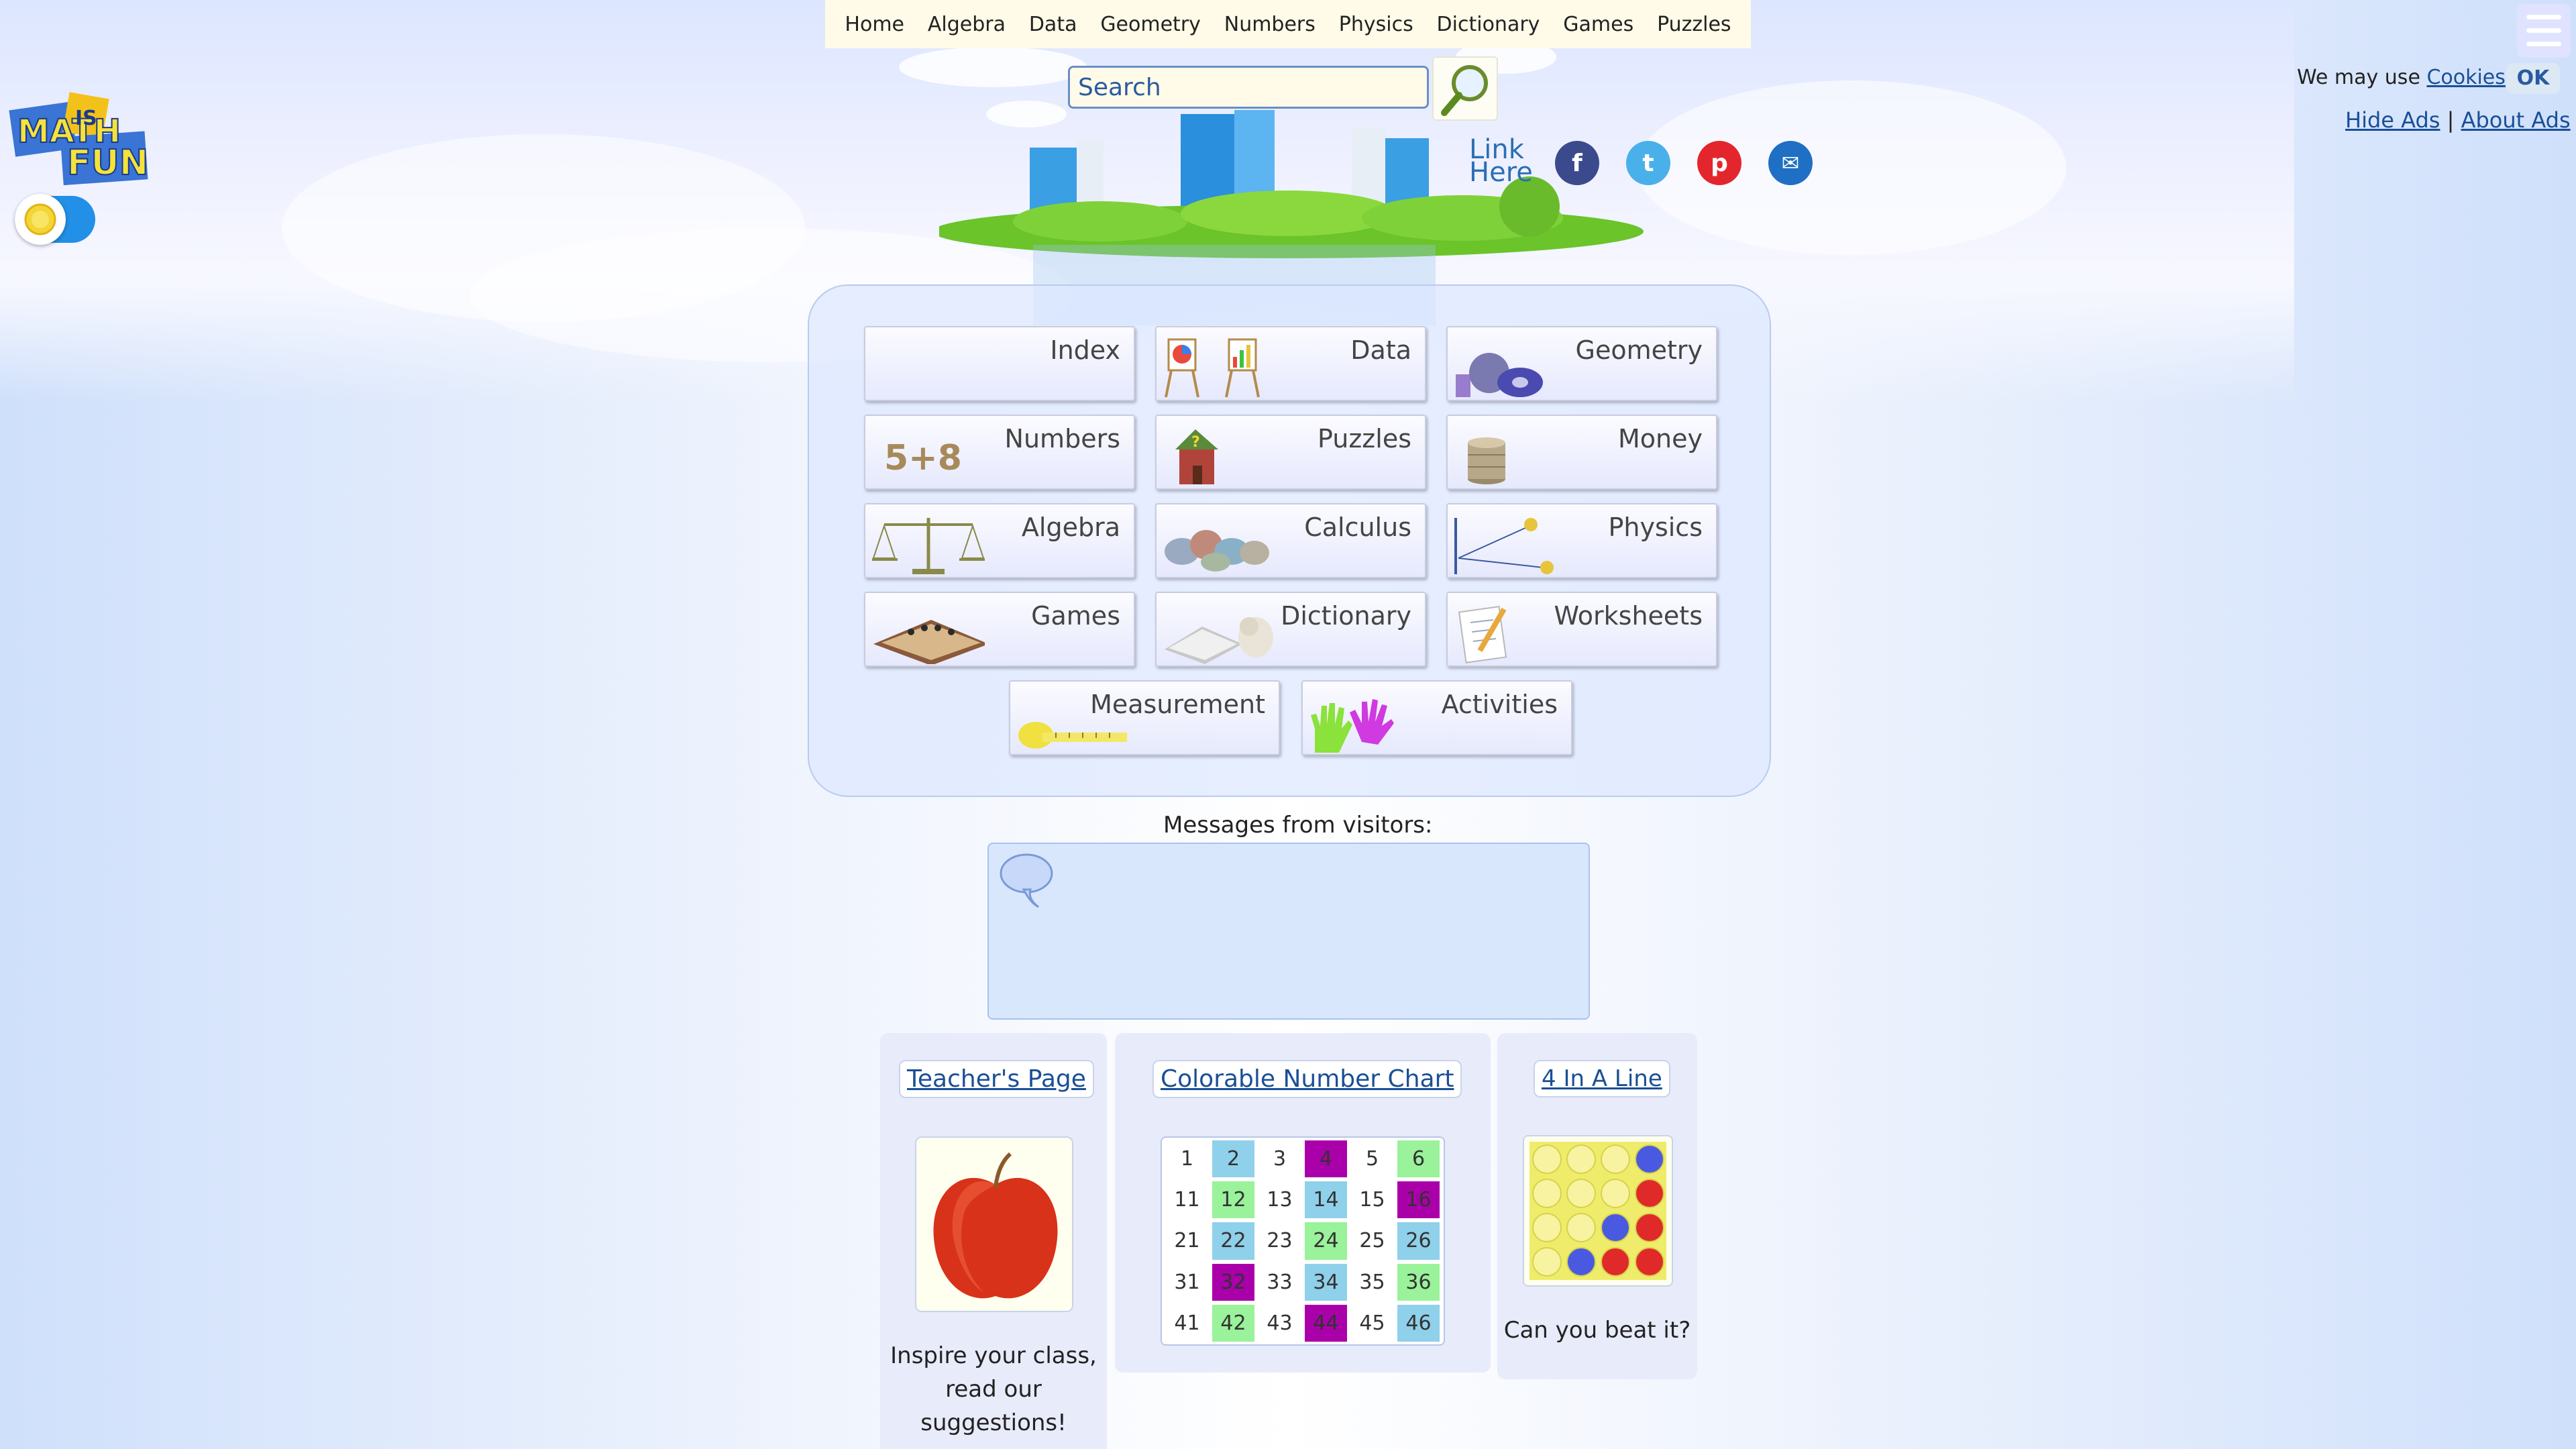 The width and height of the screenshot is (2576, 1449). Describe the element at coordinates (1628, 616) in the screenshot. I see `tile-label: Worksheets` at that location.